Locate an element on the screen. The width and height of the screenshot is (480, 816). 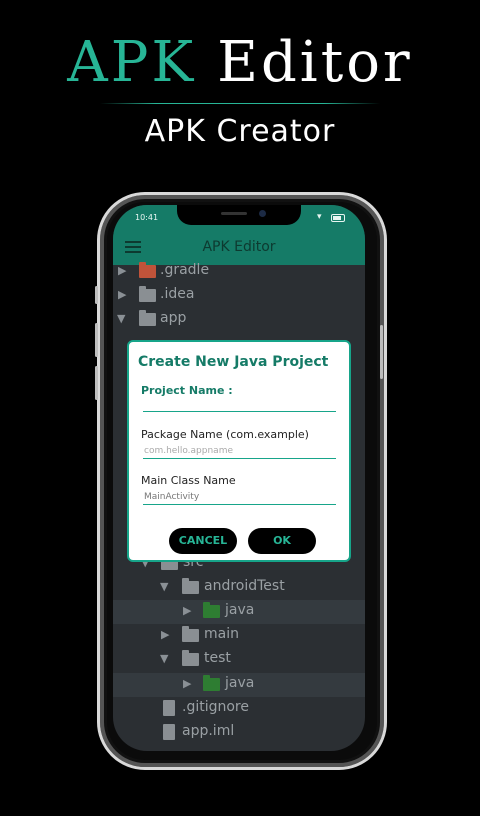
ok-button: OK is located at coordinates (282, 541).